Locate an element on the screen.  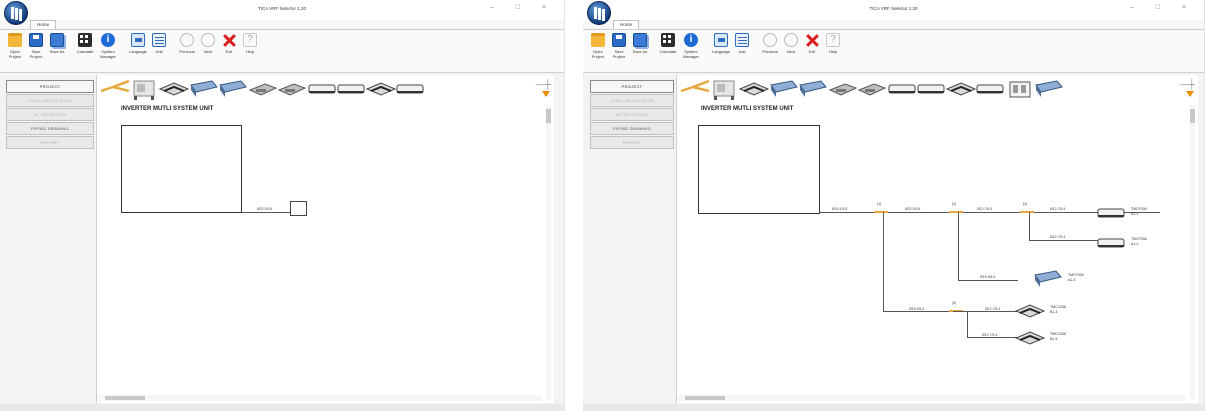
ribbon-button-label: Next is located at coordinates (208, 51).